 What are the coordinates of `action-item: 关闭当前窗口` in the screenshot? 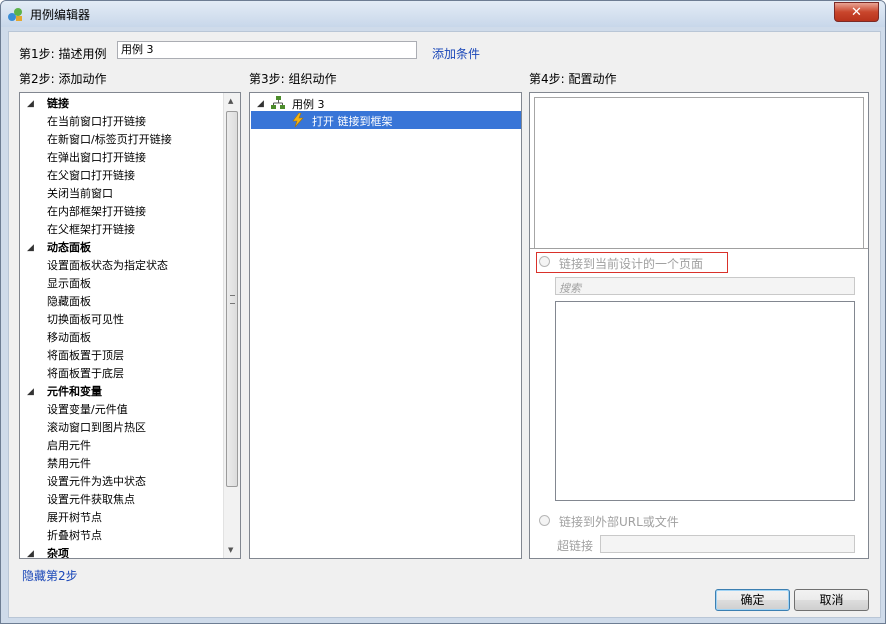 It's located at (80, 194).